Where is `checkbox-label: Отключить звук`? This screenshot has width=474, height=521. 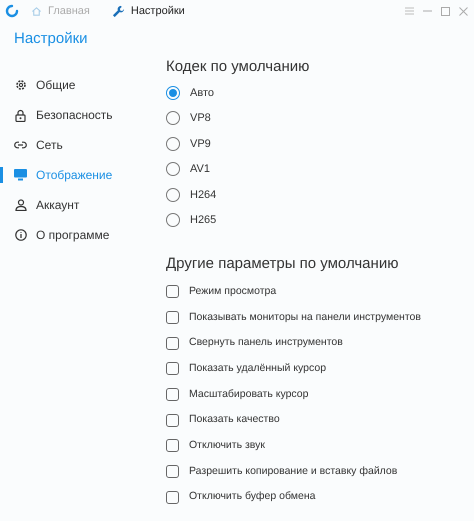 checkbox-label: Отключить звук is located at coordinates (227, 446).